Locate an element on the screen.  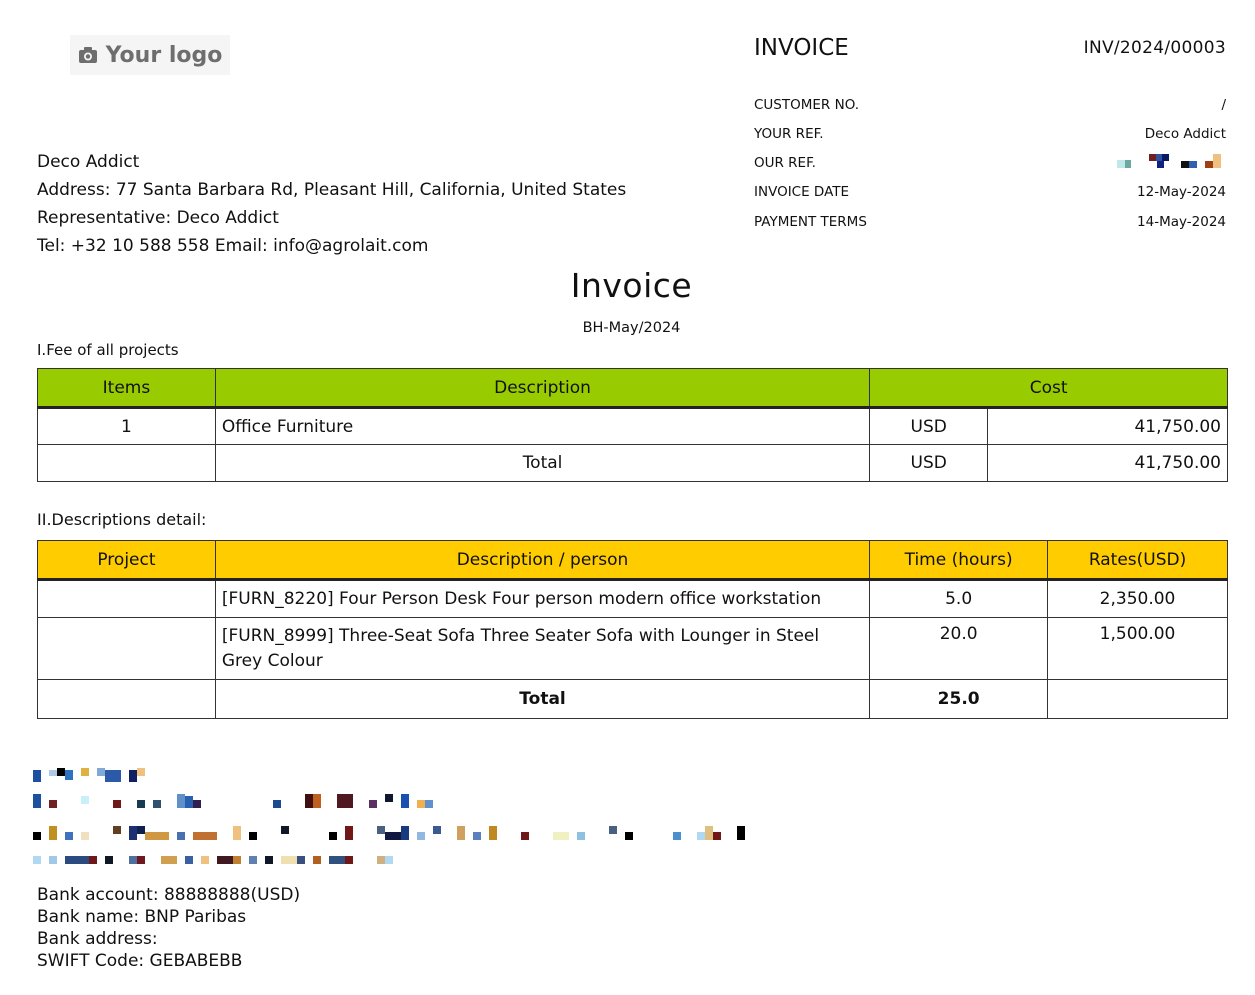
meta-label: PAYMENT TERMS is located at coordinates (810, 222).